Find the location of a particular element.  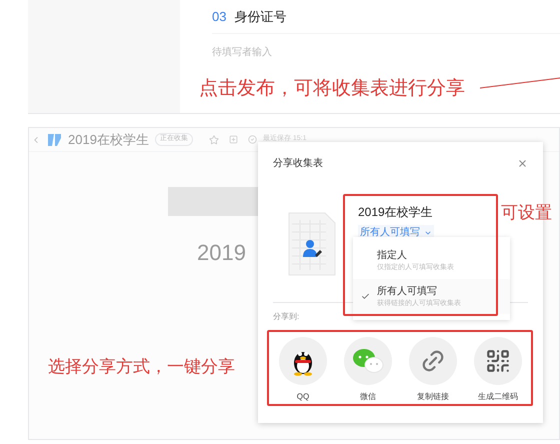

add-icon is located at coordinates (233, 139).